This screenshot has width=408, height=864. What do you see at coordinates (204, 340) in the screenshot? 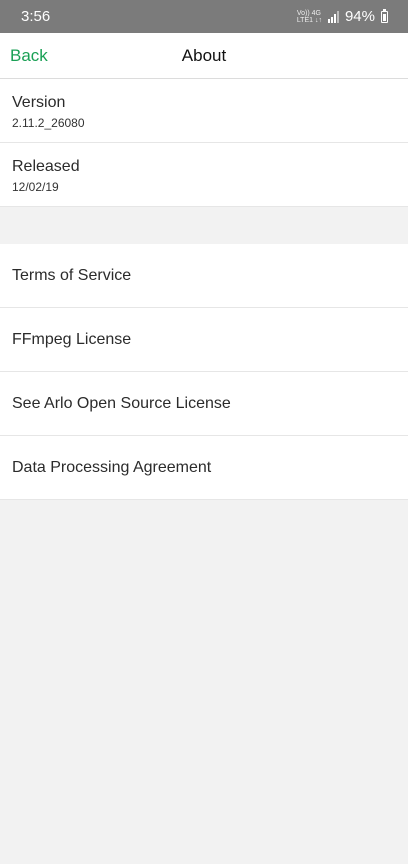
I see `ffmpeg-license-link: FFmpeg License` at bounding box center [204, 340].